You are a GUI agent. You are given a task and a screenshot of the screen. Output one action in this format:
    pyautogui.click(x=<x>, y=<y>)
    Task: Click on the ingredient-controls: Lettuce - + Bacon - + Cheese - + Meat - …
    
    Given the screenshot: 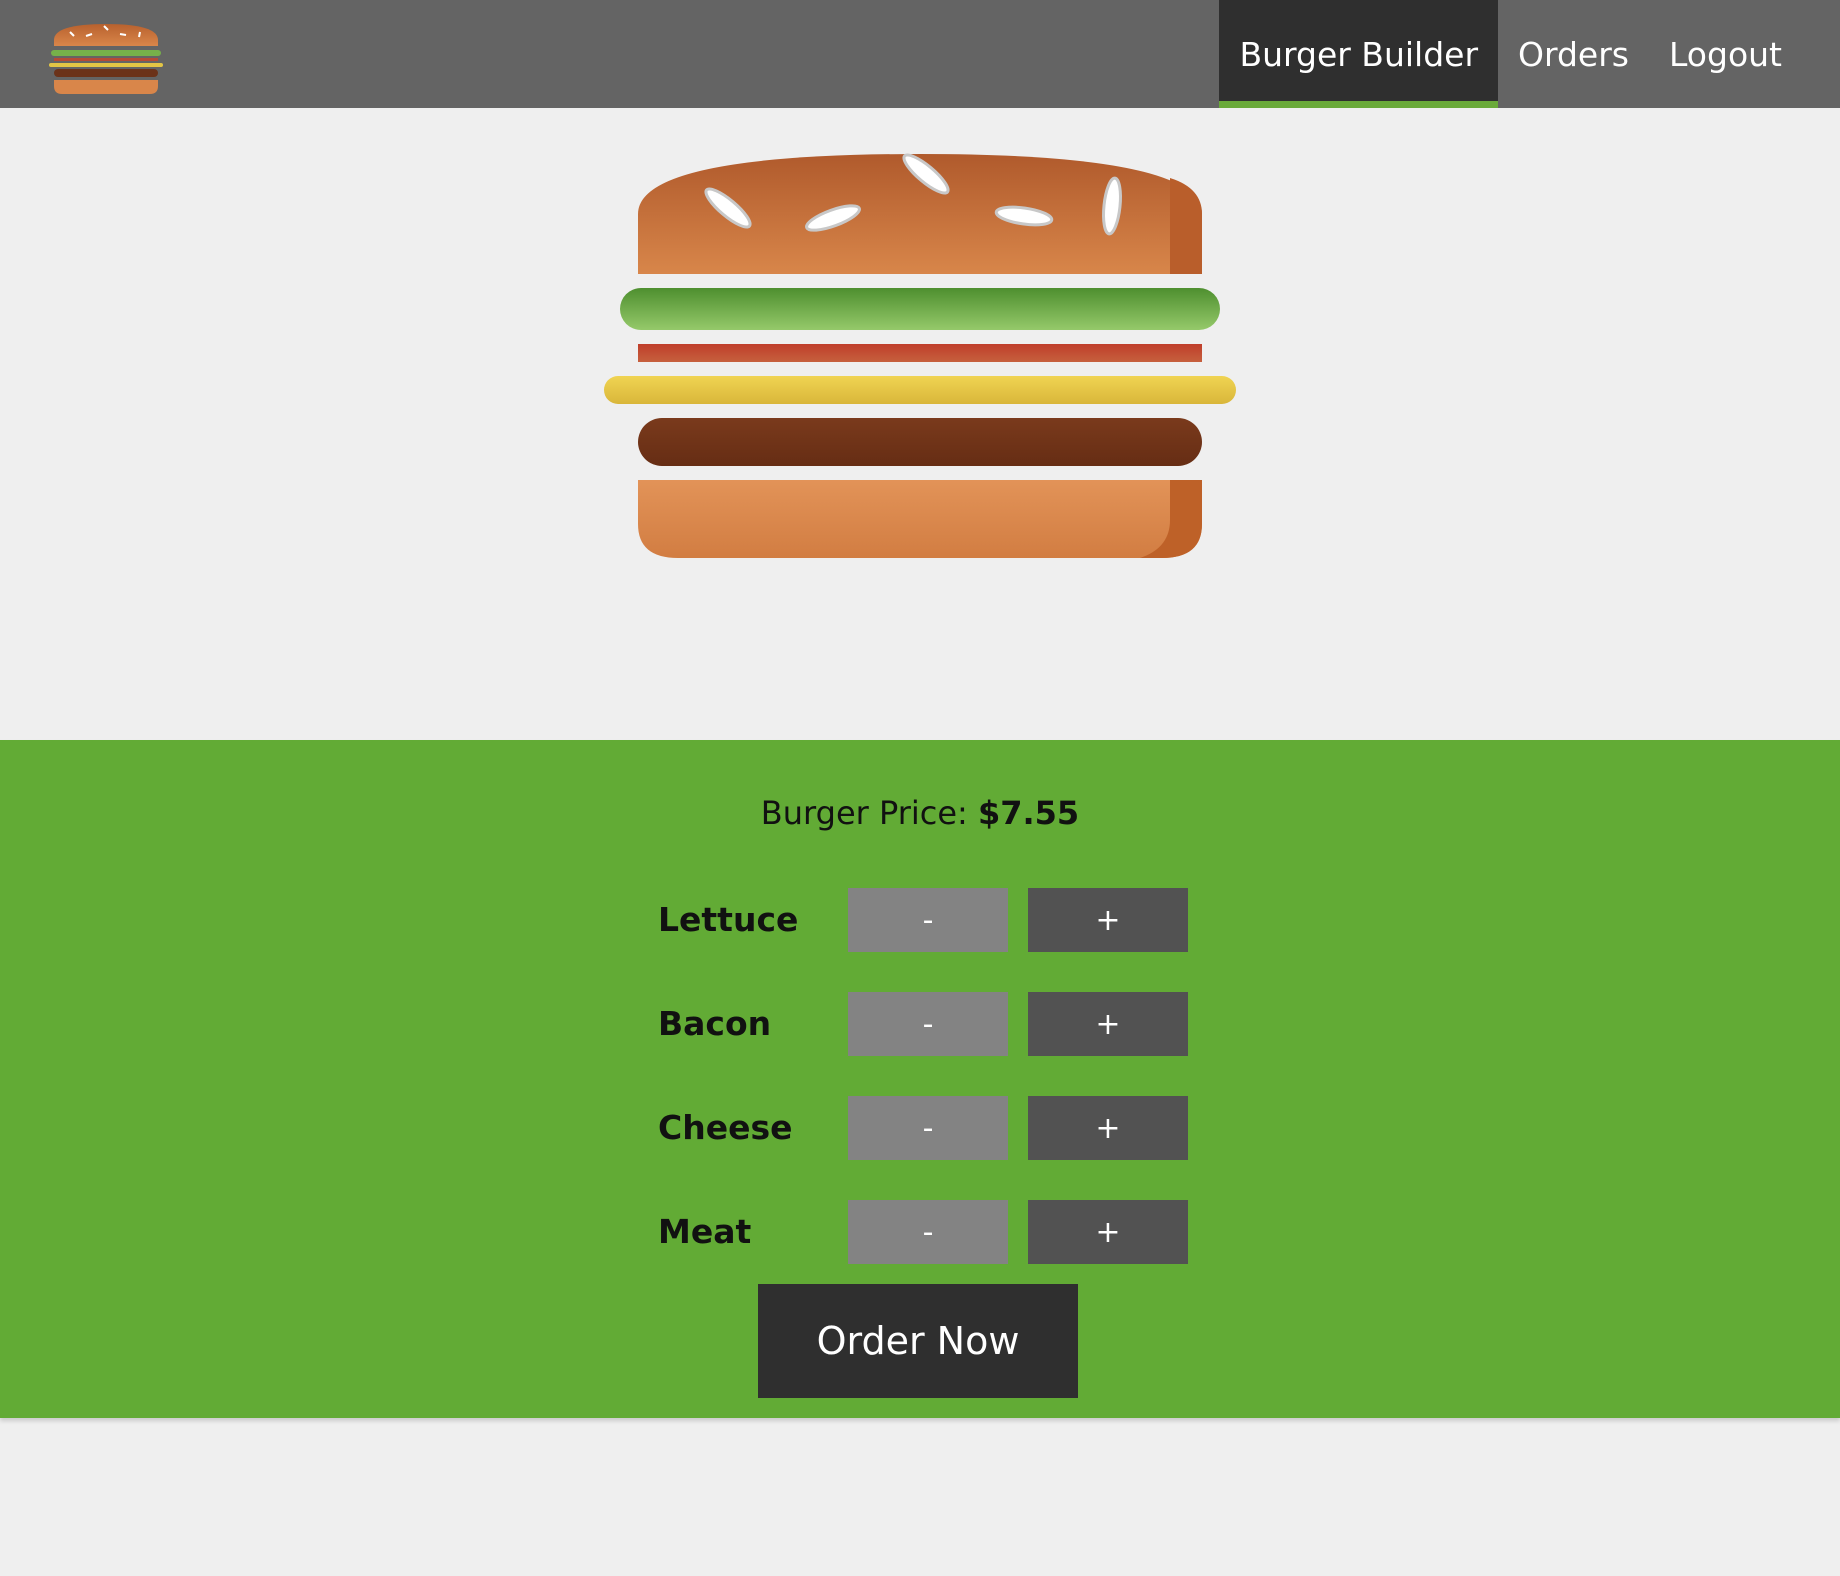 What is the action you would take?
    pyautogui.click(x=928, y=1096)
    